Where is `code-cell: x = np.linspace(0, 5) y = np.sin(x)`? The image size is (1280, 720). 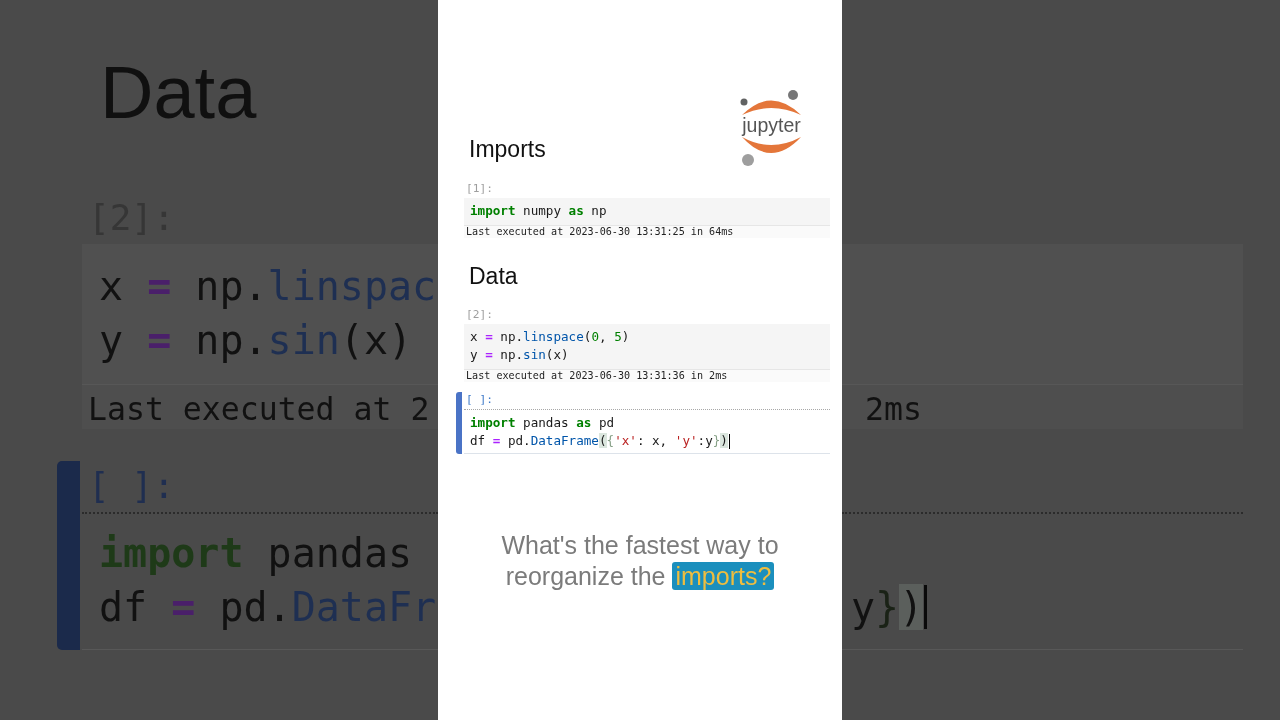
code-cell: x = np.linspace(0, 5) y = np.sin(x) is located at coordinates (647, 346).